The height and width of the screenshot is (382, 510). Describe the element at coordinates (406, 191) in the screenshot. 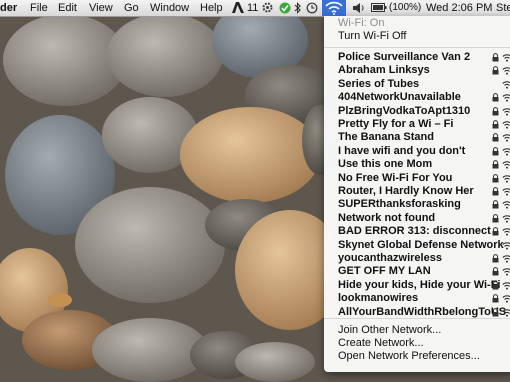

I see `network-name: Router, I Hardly Know Her` at that location.